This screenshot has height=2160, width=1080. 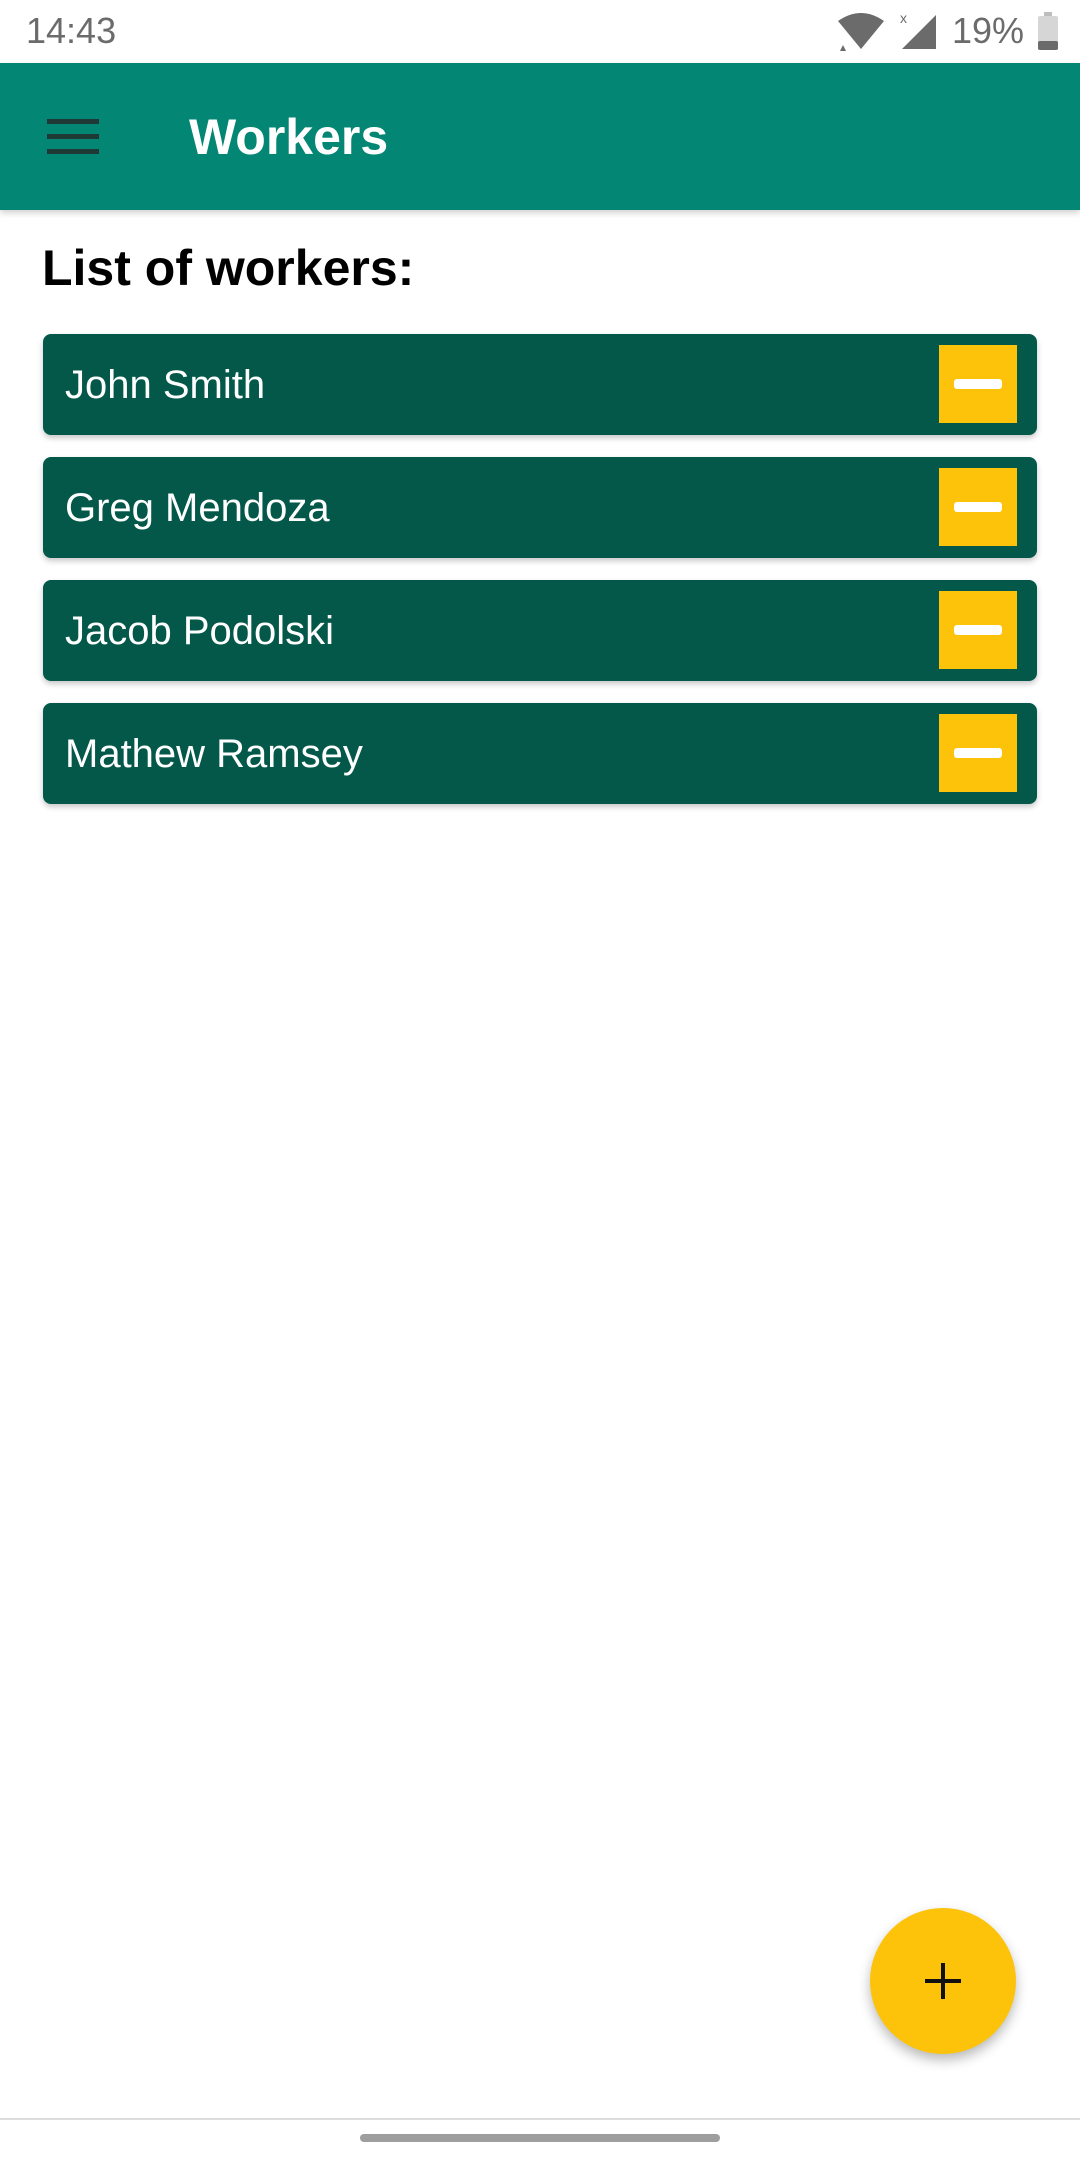 What do you see at coordinates (197, 508) in the screenshot?
I see `worker-name: Greg Mendoza` at bounding box center [197, 508].